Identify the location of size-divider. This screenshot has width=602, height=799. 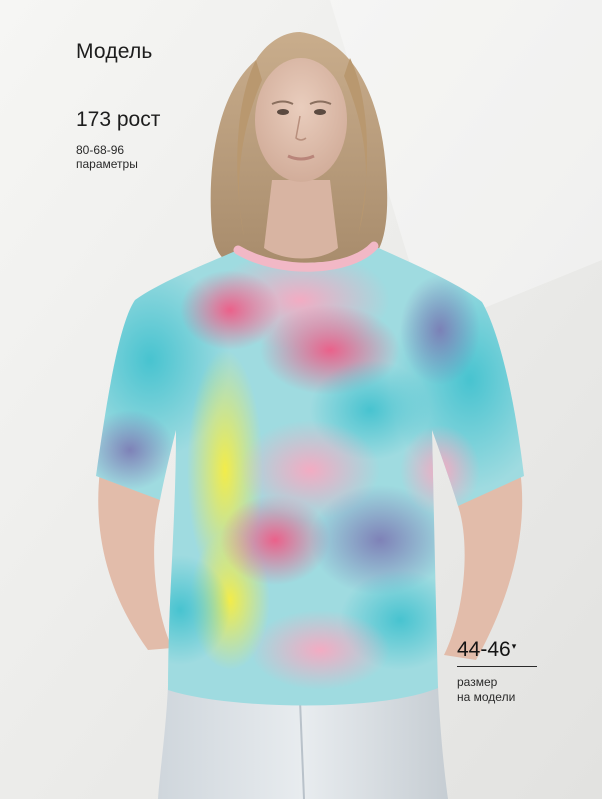
(497, 666).